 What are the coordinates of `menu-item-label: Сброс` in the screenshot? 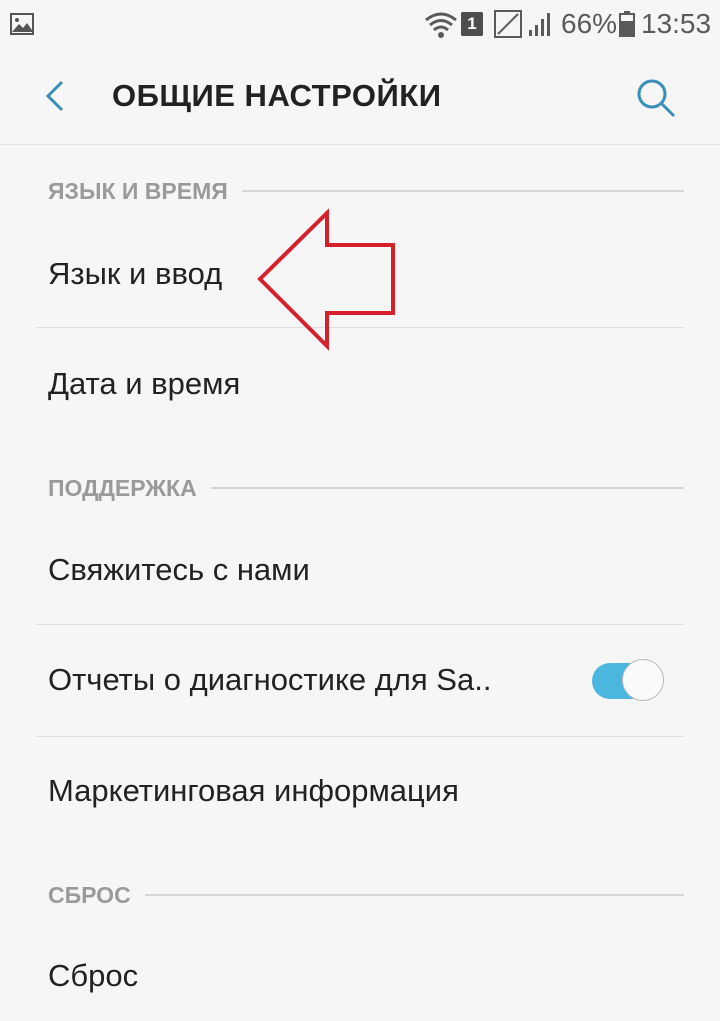 It's located at (93, 975).